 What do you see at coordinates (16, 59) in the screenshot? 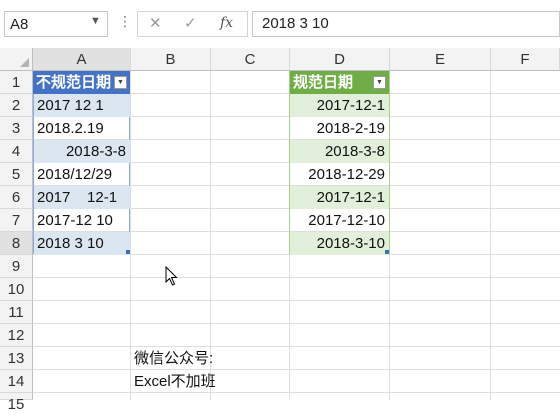
I see `select-all-corner` at bounding box center [16, 59].